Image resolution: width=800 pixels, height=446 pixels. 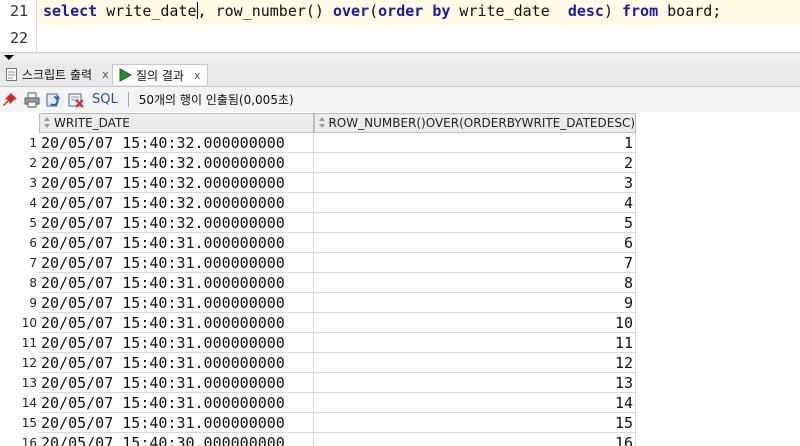 I want to click on column-header-label: WRITE_DATE, so click(x=92, y=123).